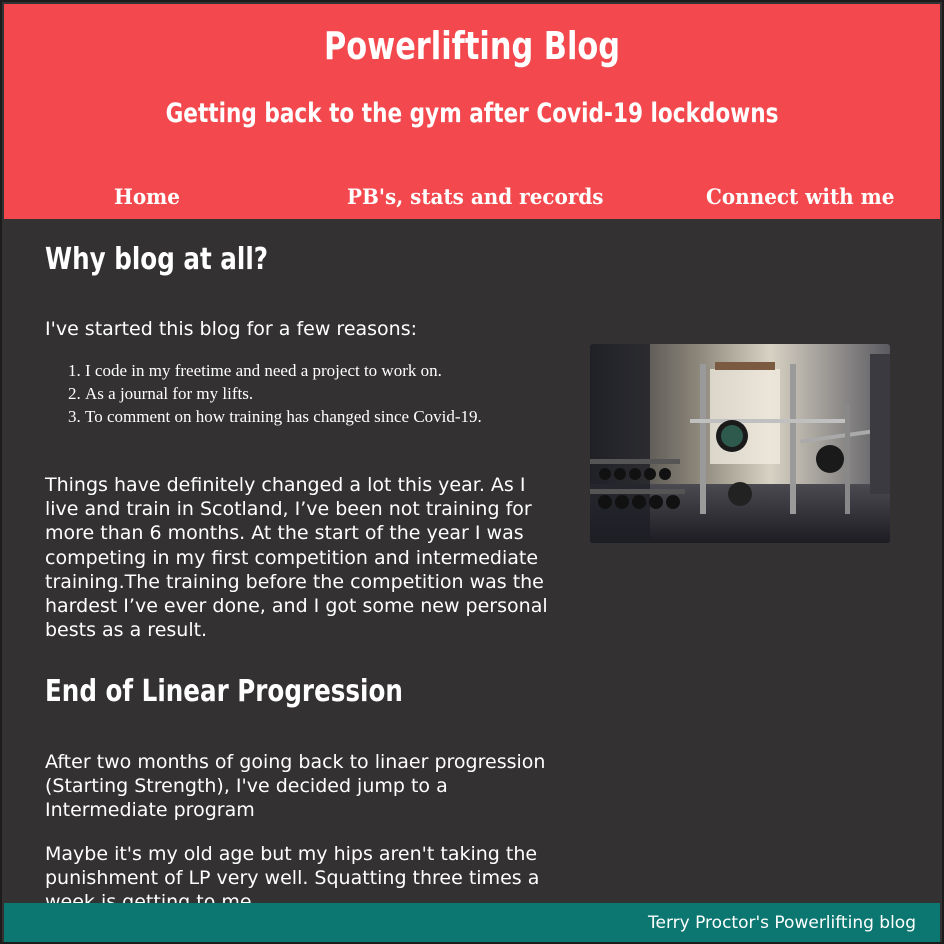 The width and height of the screenshot is (944, 944). Describe the element at coordinates (310, 393) in the screenshot. I see `list-item: As a journal for my lifts.` at that location.